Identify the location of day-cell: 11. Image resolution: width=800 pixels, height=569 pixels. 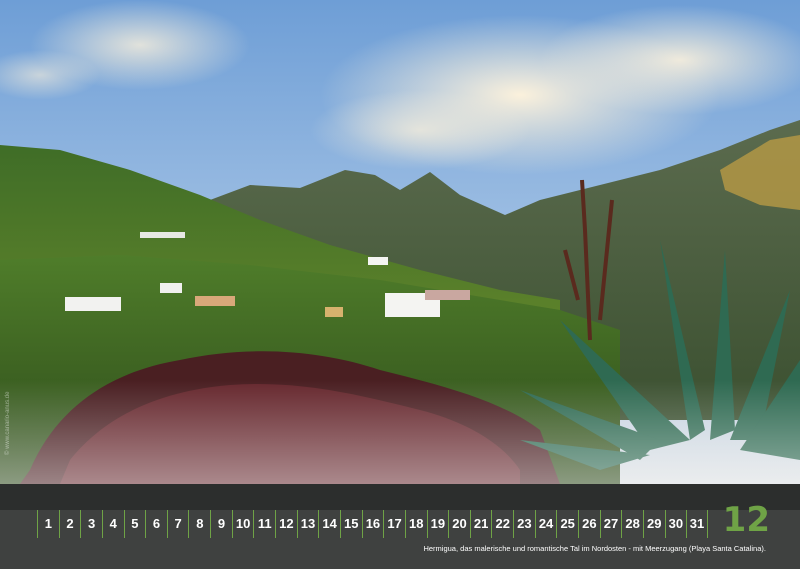
(264, 524).